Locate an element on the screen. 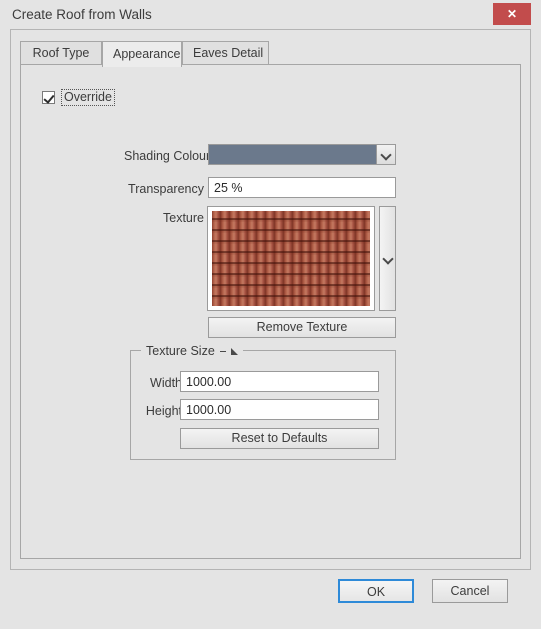 The height and width of the screenshot is (629, 541). clay-roof-tile-texture is located at coordinates (291, 258).